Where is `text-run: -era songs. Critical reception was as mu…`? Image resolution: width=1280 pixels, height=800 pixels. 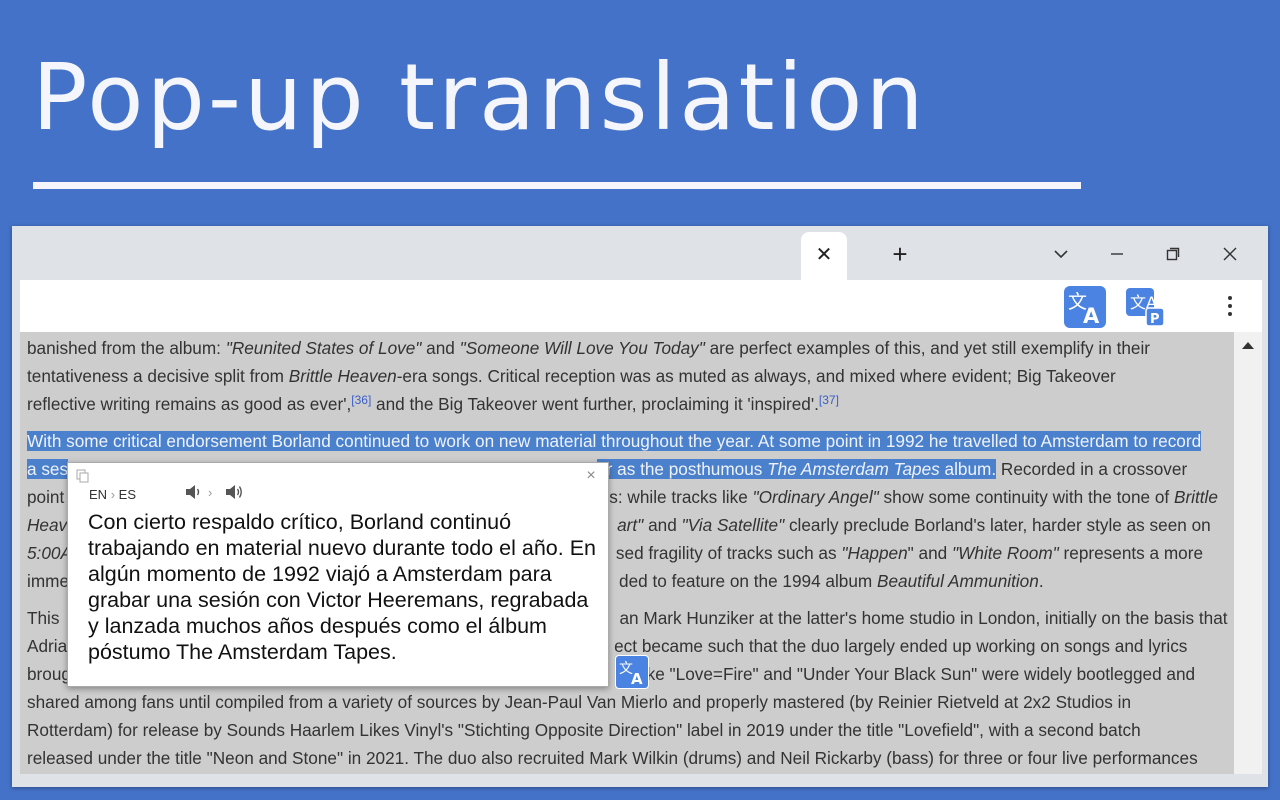
text-run: -era songs. Critical reception was as mu… is located at coordinates (756, 376).